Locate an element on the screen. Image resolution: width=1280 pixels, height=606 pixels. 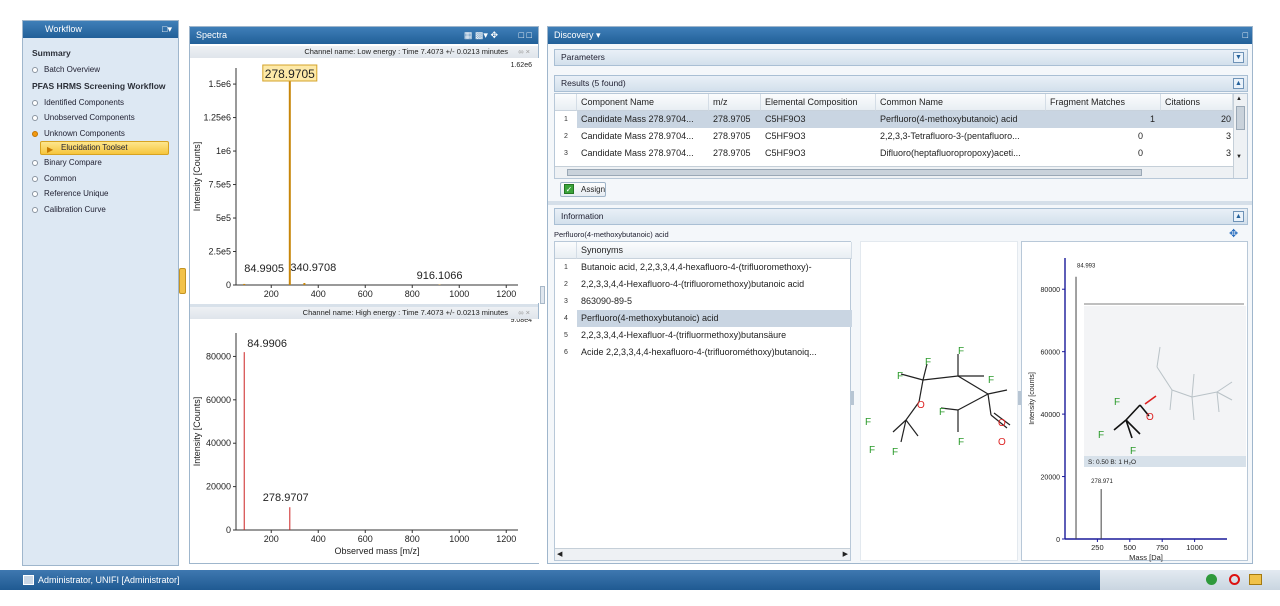
results-cell-common: Perfluoro(4-methoxybutanoic) acid is located at coordinates (961, 119).